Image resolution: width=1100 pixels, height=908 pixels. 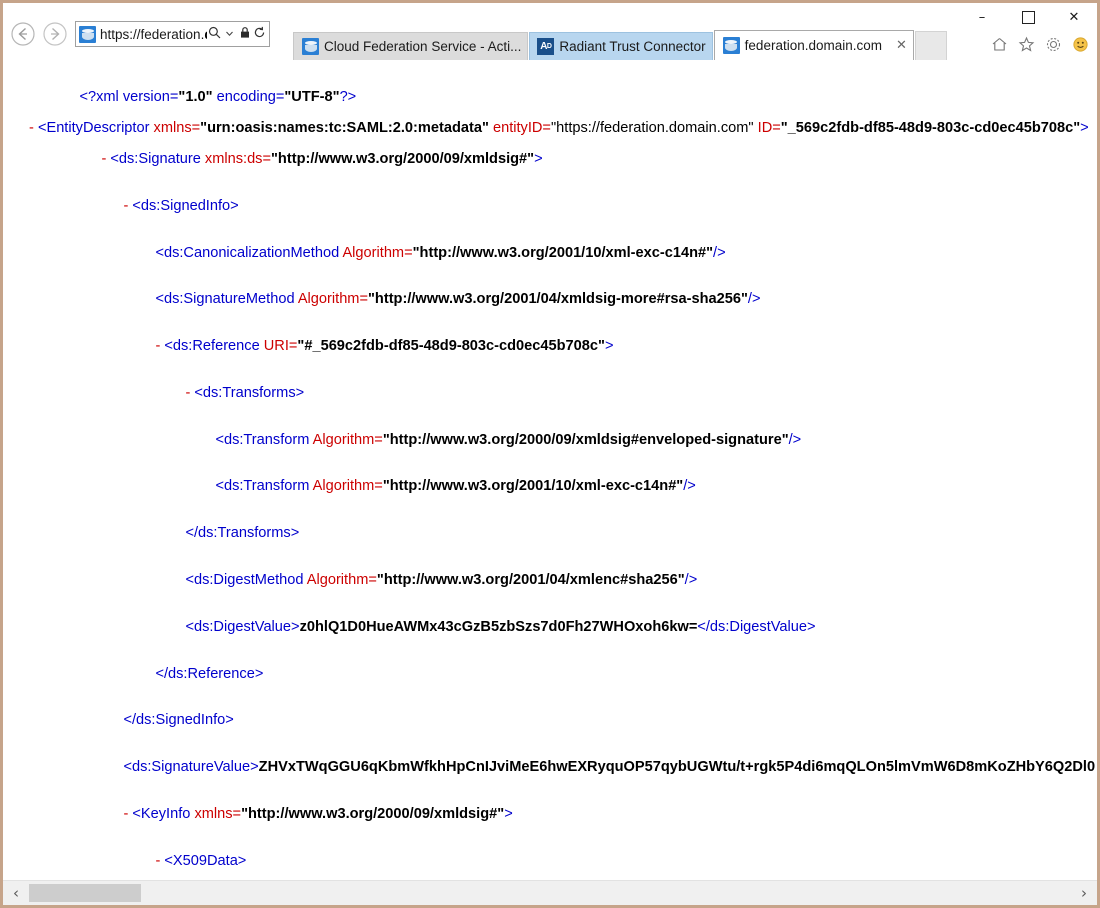 What do you see at coordinates (244, 34) in the screenshot?
I see `lock-icon` at bounding box center [244, 34].